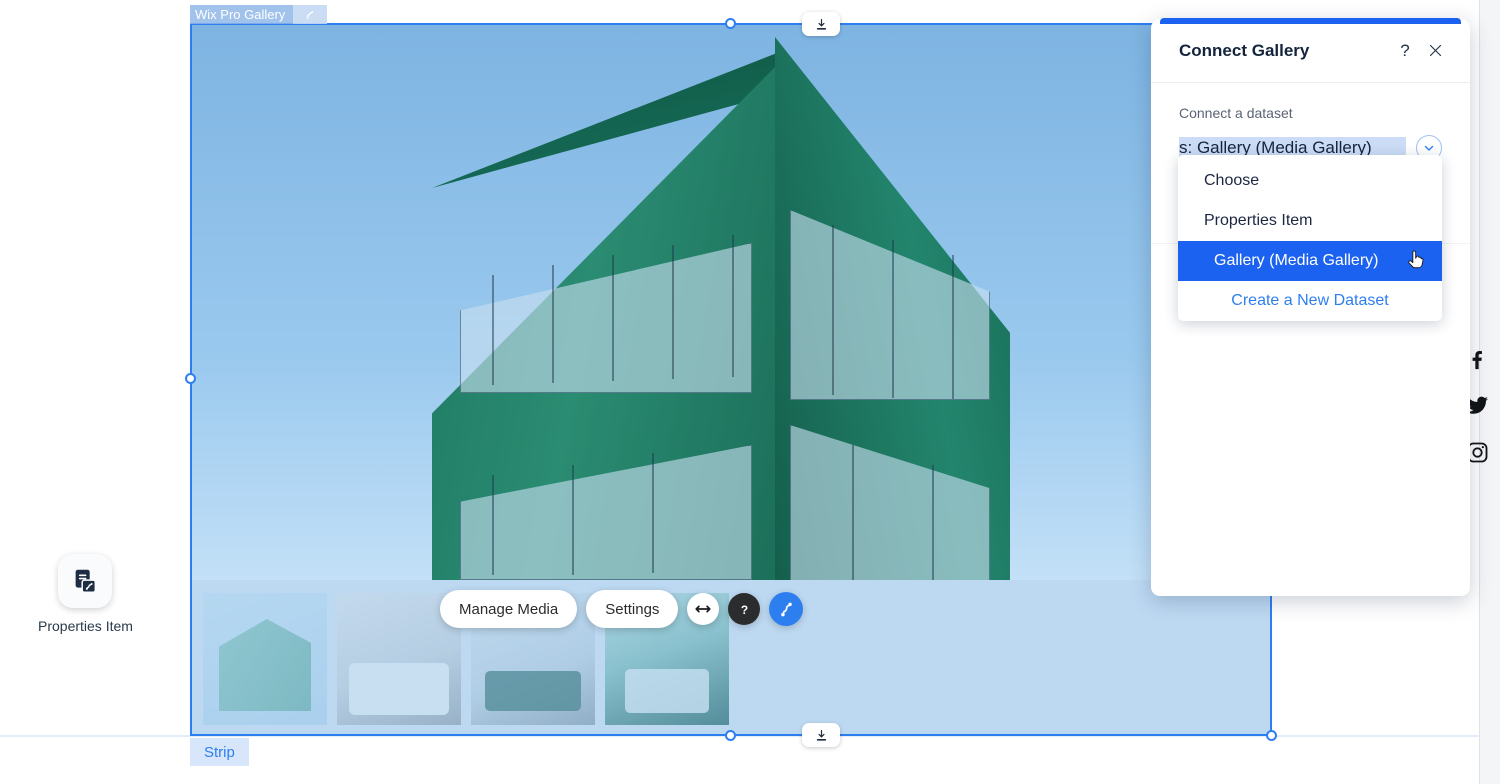  I want to click on strip-name-label: Strip, so click(219, 752).